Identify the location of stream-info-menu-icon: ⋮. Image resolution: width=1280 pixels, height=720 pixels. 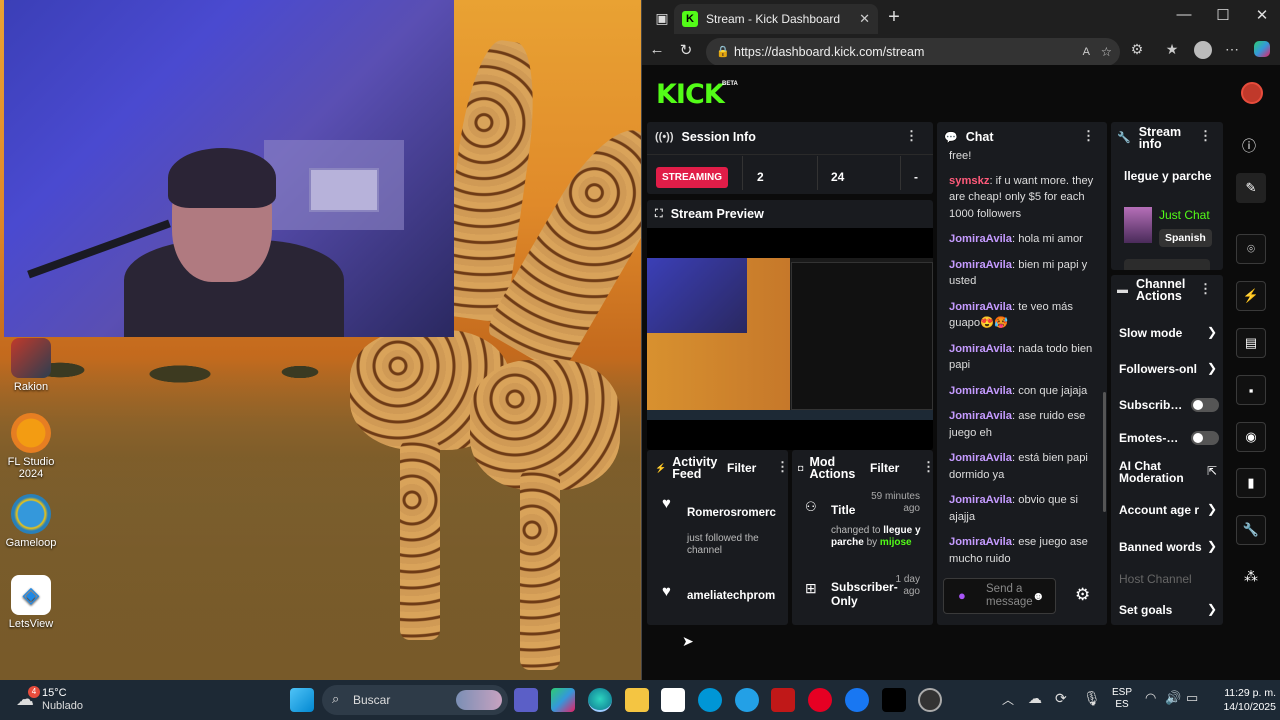
(1205, 136).